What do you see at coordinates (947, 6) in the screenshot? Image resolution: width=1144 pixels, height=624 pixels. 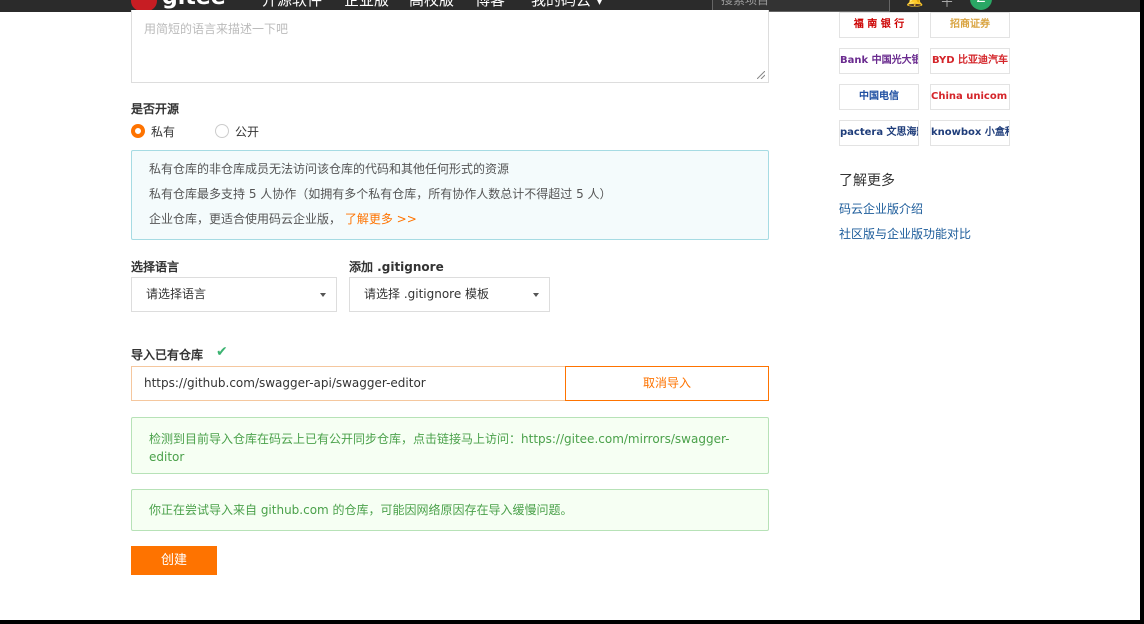 I see `plus-icon: ＋` at bounding box center [947, 6].